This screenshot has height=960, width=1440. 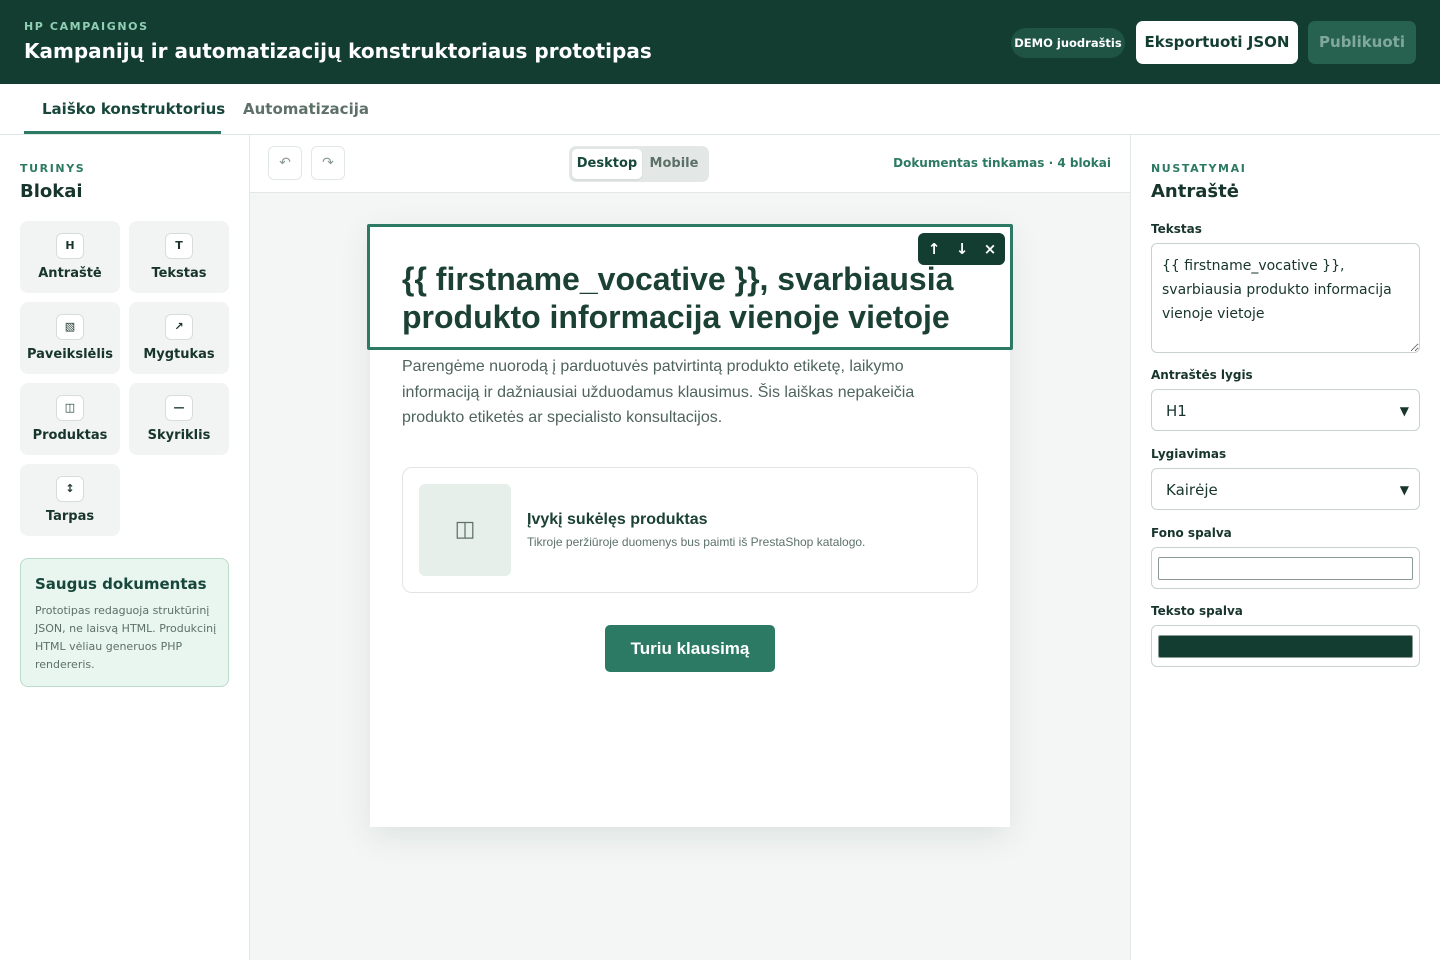 What do you see at coordinates (465, 530) in the screenshot?
I see `product-placeholder-icon: ◫` at bounding box center [465, 530].